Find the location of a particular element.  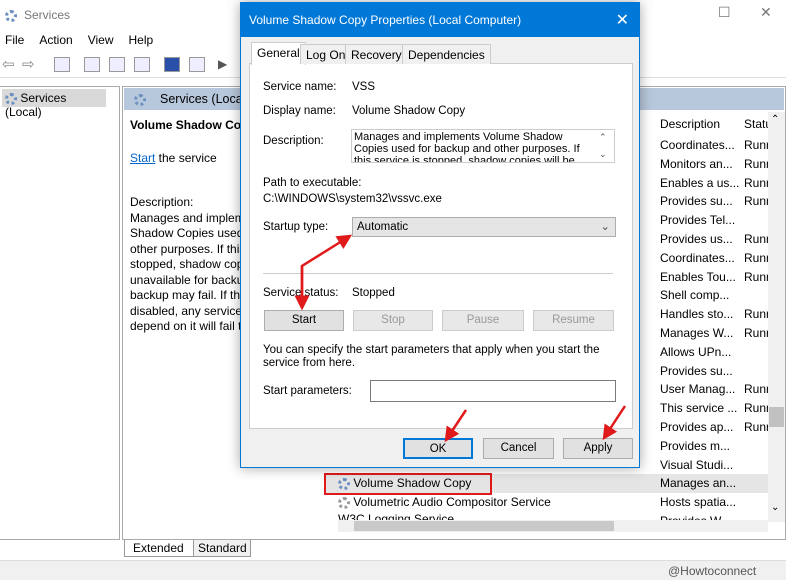

tab-extended: Extended is located at coordinates (159, 548).